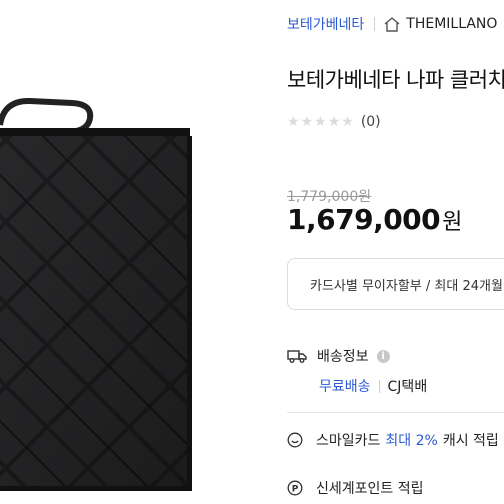 The width and height of the screenshot is (504, 504). I want to click on breadcrumb: 보테가베네타 THEMILLANO, so click(392, 24).